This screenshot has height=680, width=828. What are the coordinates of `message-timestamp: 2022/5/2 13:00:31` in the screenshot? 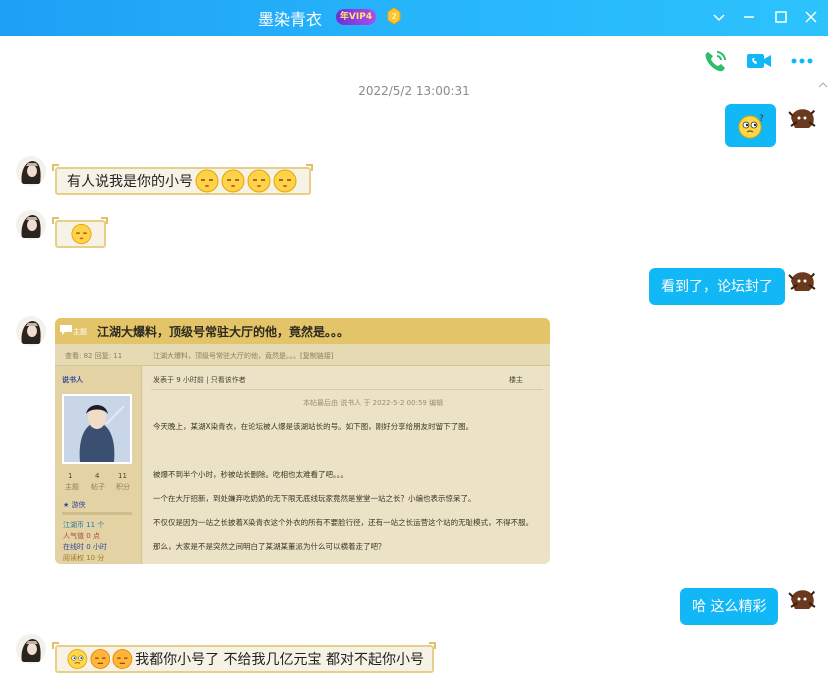 It's located at (414, 91).